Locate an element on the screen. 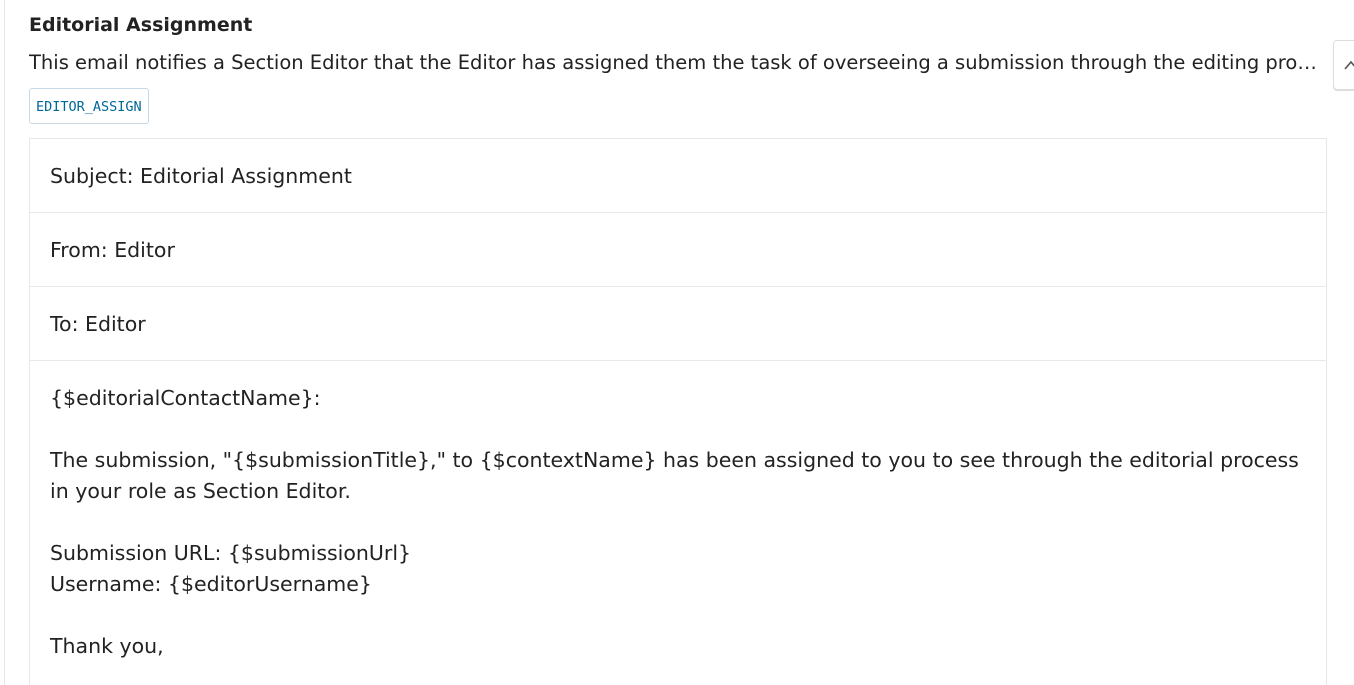  email-subject: Subject: Editorial Assignment is located at coordinates (678, 176).